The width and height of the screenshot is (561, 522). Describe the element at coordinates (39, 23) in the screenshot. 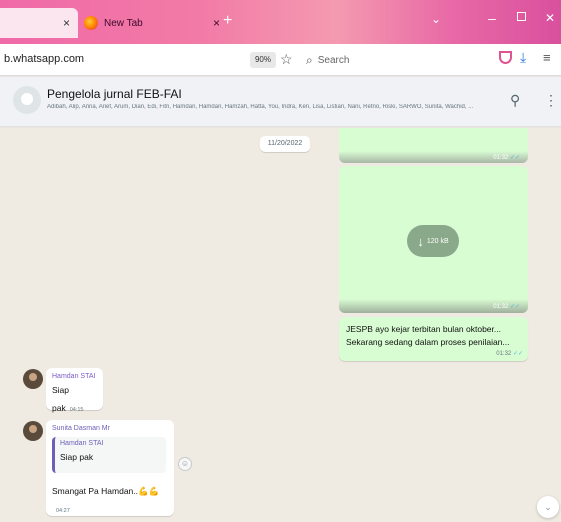

I see `tab-whatsapp: ×` at that location.